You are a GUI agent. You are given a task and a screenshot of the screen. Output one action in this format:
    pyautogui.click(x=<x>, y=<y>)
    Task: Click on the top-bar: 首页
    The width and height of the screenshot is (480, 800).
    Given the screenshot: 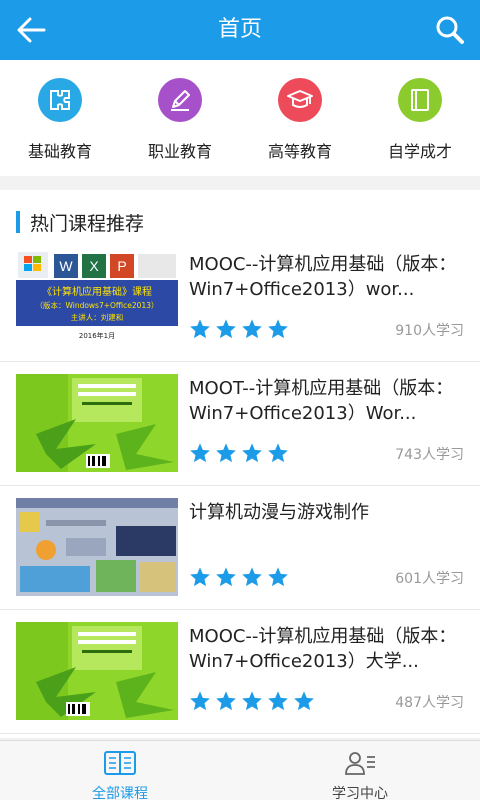 What is the action you would take?
    pyautogui.click(x=240, y=30)
    